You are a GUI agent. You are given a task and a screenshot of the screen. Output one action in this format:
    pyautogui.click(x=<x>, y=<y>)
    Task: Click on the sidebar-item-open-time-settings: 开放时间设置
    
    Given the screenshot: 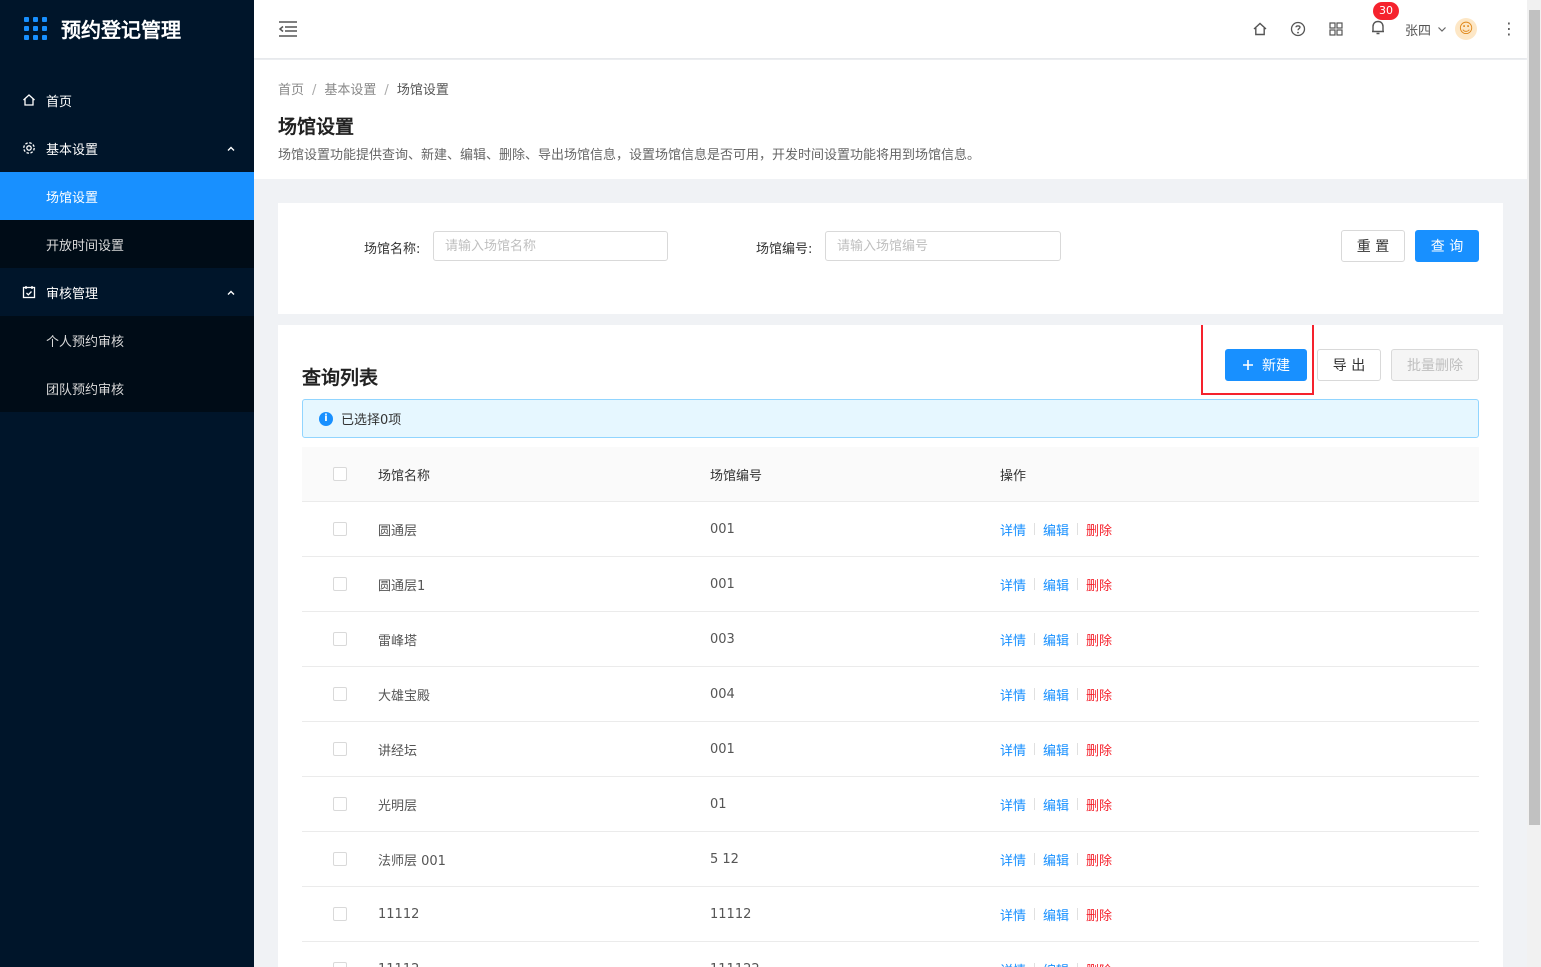 What is the action you would take?
    pyautogui.click(x=127, y=244)
    